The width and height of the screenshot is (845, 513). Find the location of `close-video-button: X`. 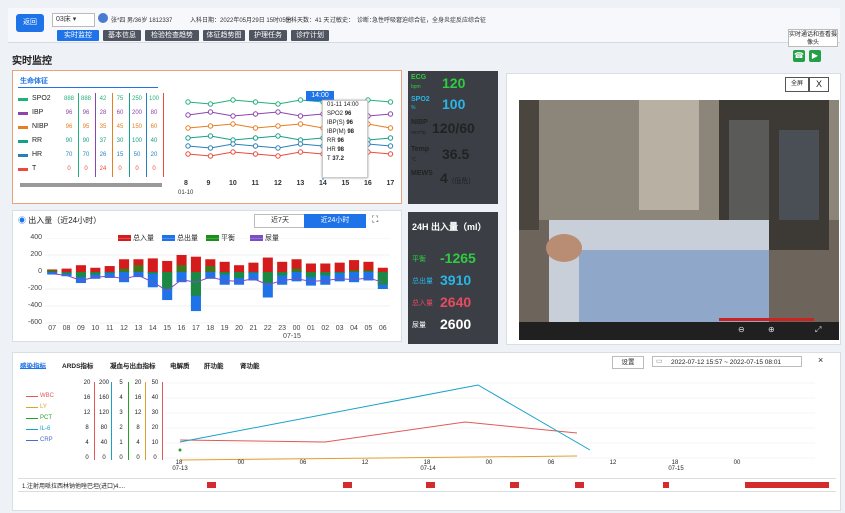

close-video-button: X is located at coordinates (819, 84).